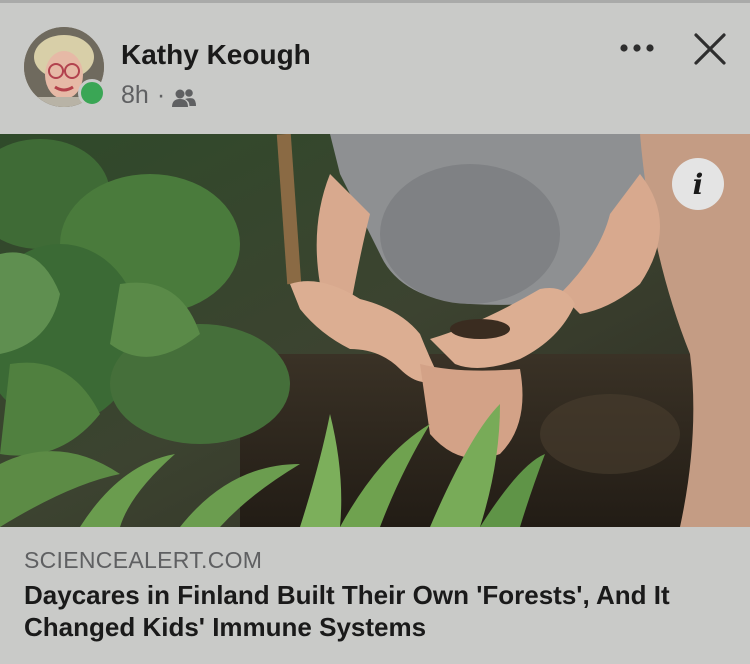  Describe the element at coordinates (135, 95) in the screenshot. I see `post-timestamp: 8h` at that location.